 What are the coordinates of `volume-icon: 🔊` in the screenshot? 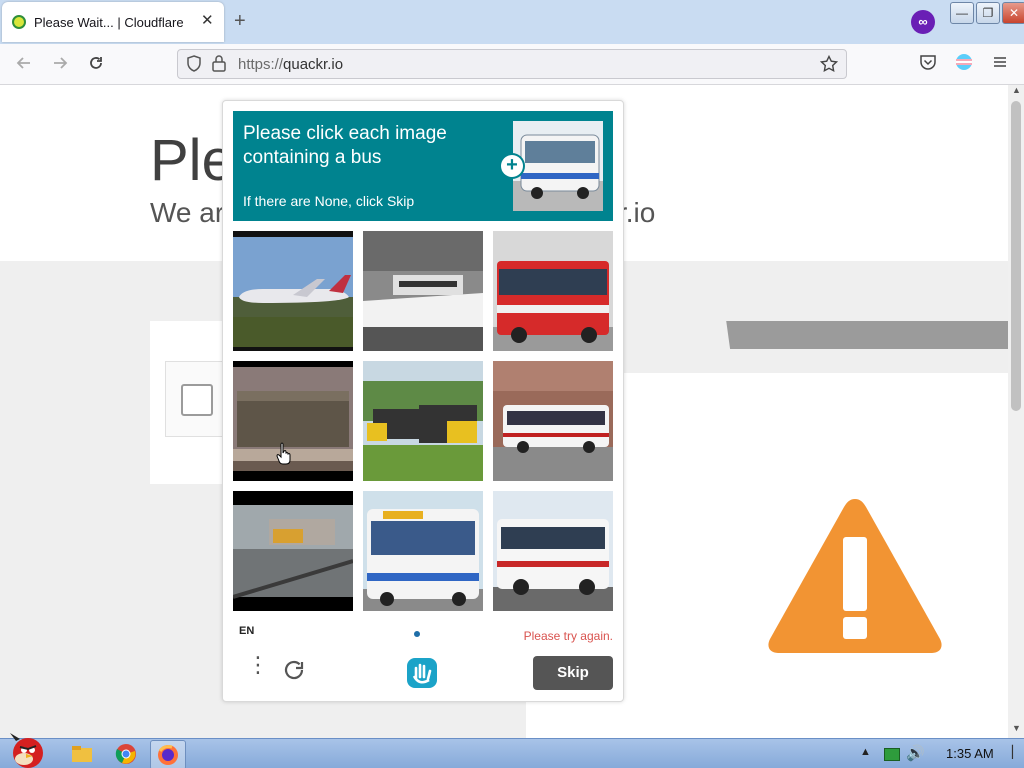 It's located at (915, 753).